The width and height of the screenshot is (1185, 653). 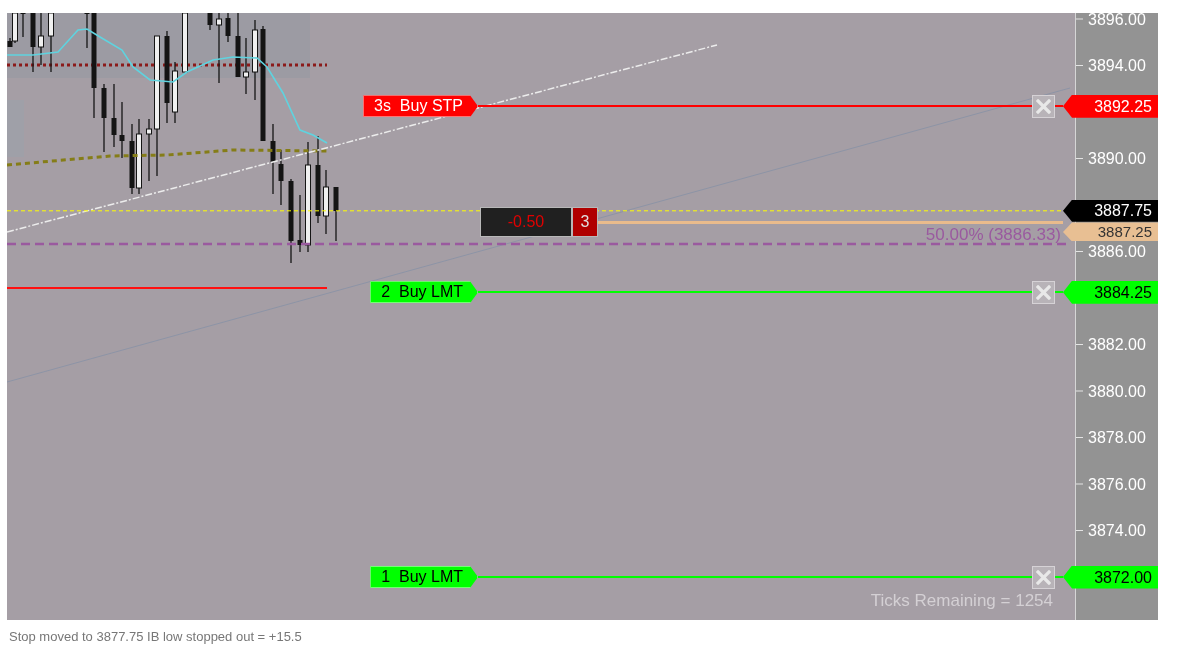 I want to click on average-price-tag: 3887.25, so click(x=1110, y=232).